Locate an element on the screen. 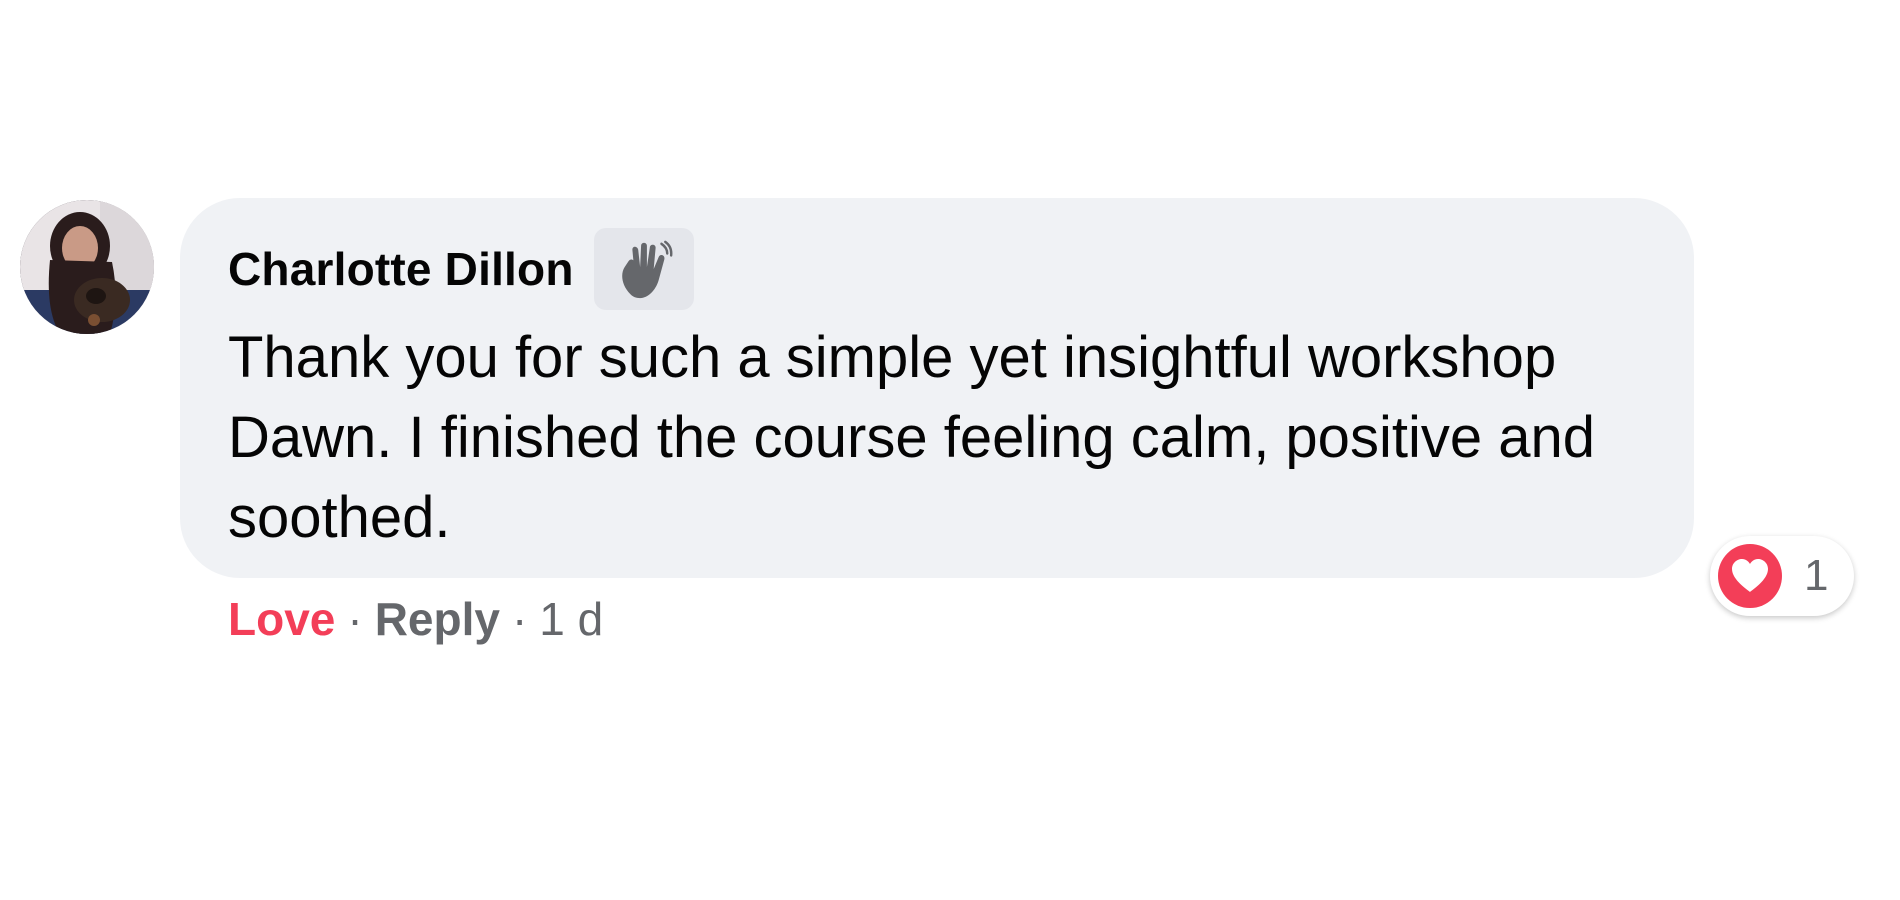  heart-icon-graphic is located at coordinates (1750, 575).